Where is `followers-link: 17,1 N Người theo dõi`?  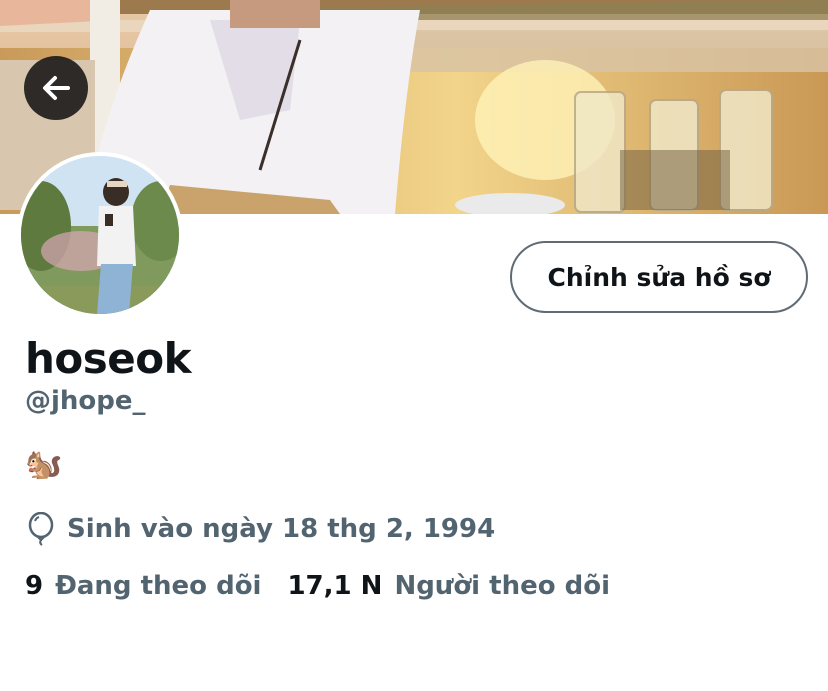
followers-link: 17,1 N Người theo dõi is located at coordinates (448, 586).